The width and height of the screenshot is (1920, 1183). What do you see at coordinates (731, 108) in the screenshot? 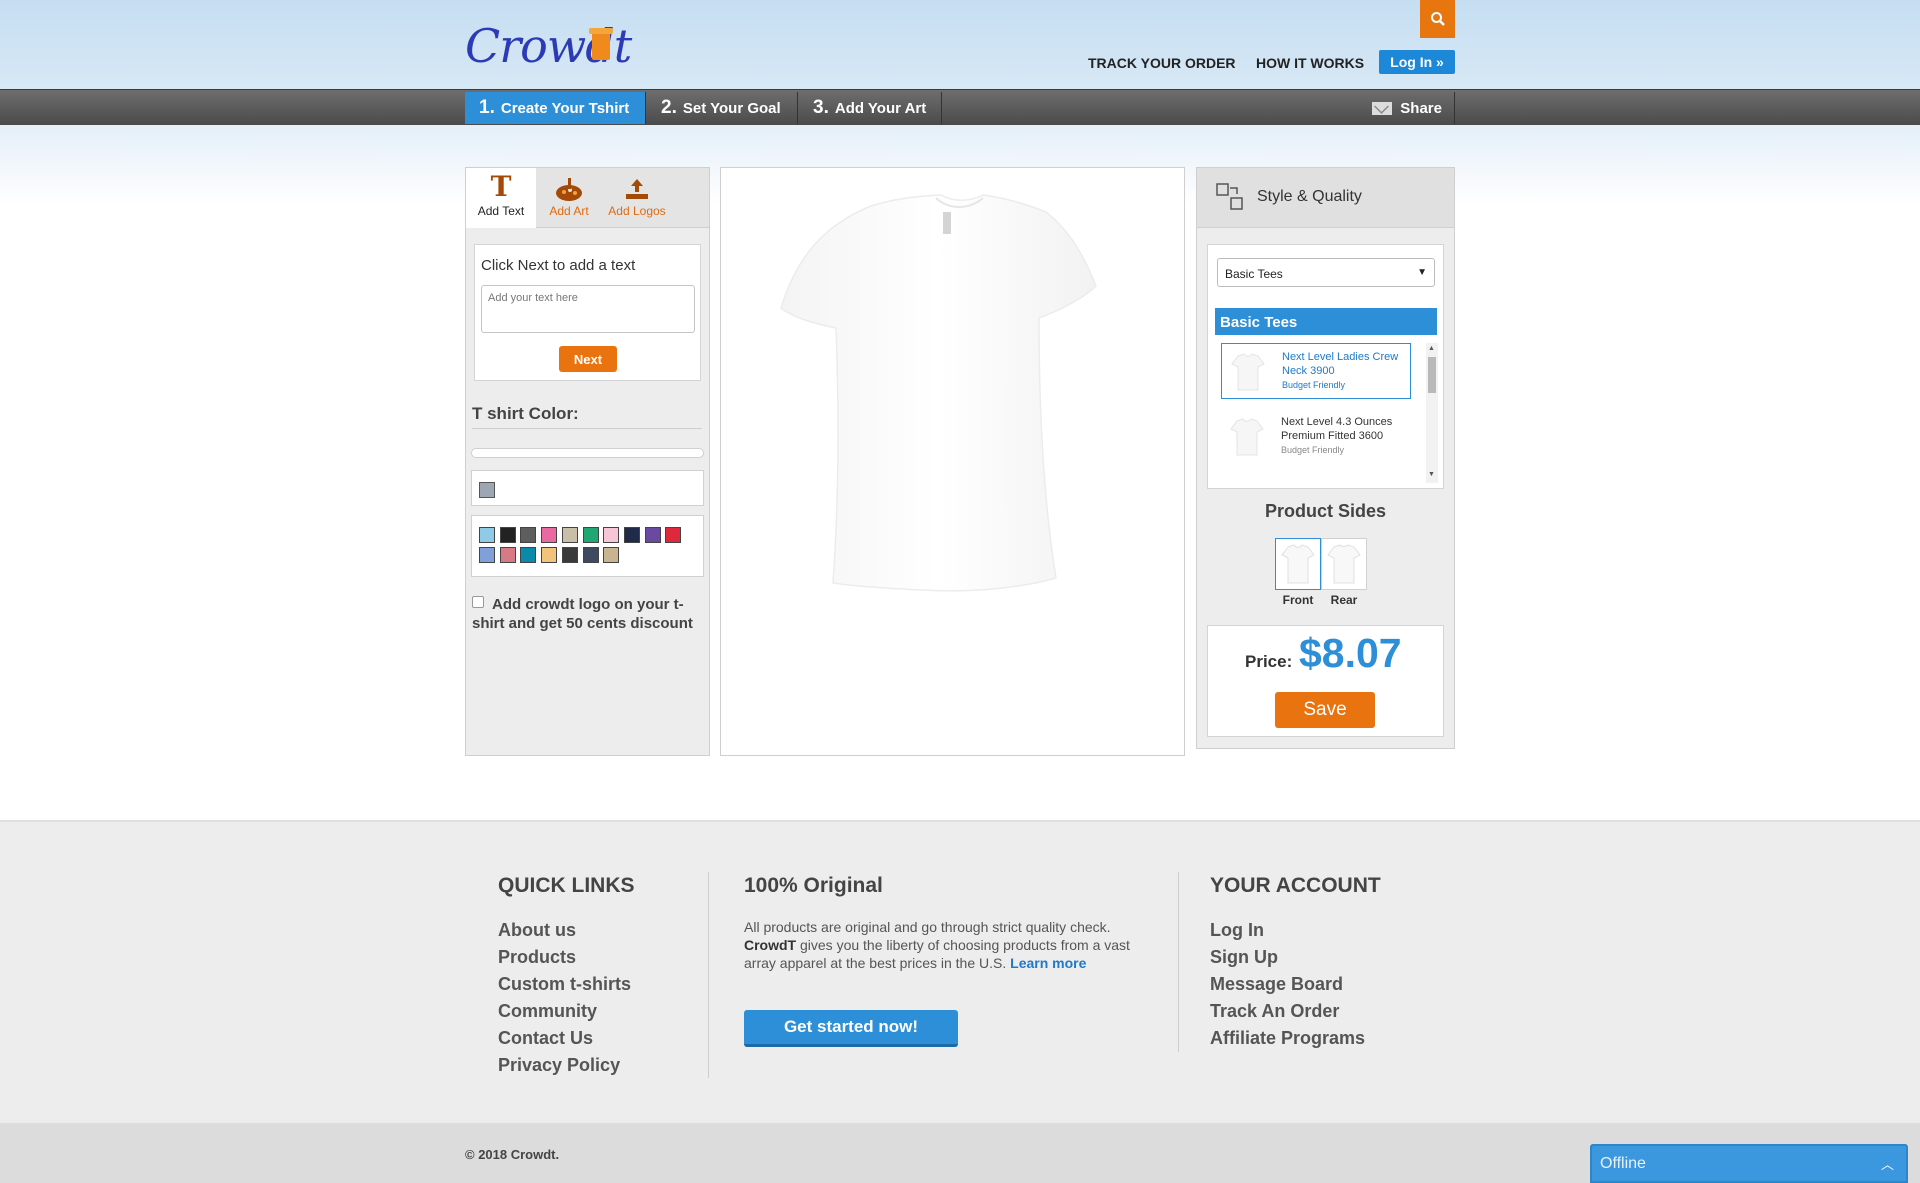
I see `step-label: Set Your Goal` at bounding box center [731, 108].